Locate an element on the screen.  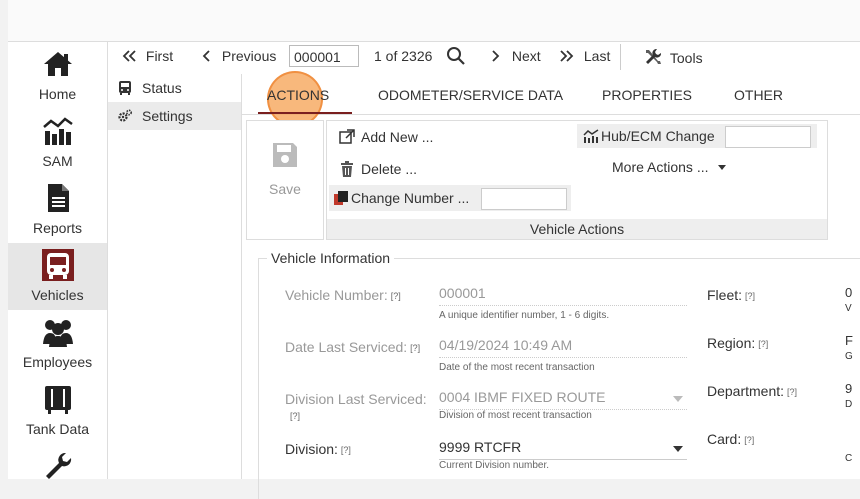
search-icon is located at coordinates (456, 56).